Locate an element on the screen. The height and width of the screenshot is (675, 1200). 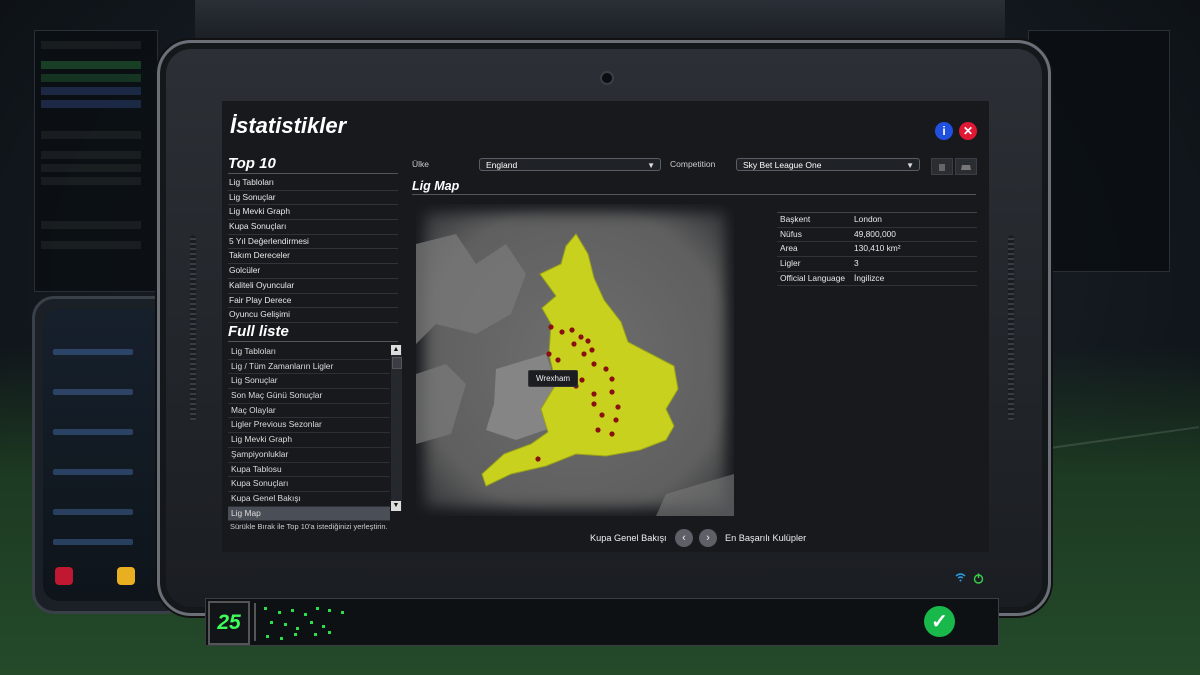
continue-check-icon: ✓ is located at coordinates (939, 621).